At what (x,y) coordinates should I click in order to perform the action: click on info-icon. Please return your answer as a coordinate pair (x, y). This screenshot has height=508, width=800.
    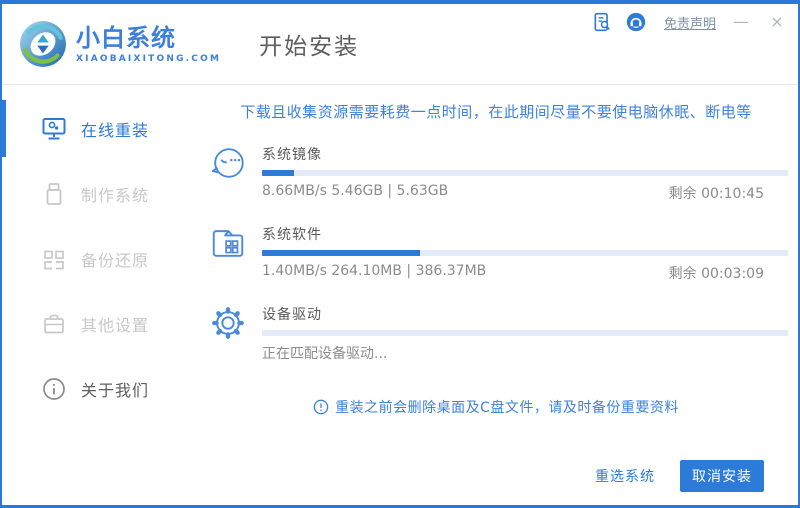
    Looking at the image, I should click on (54, 388).